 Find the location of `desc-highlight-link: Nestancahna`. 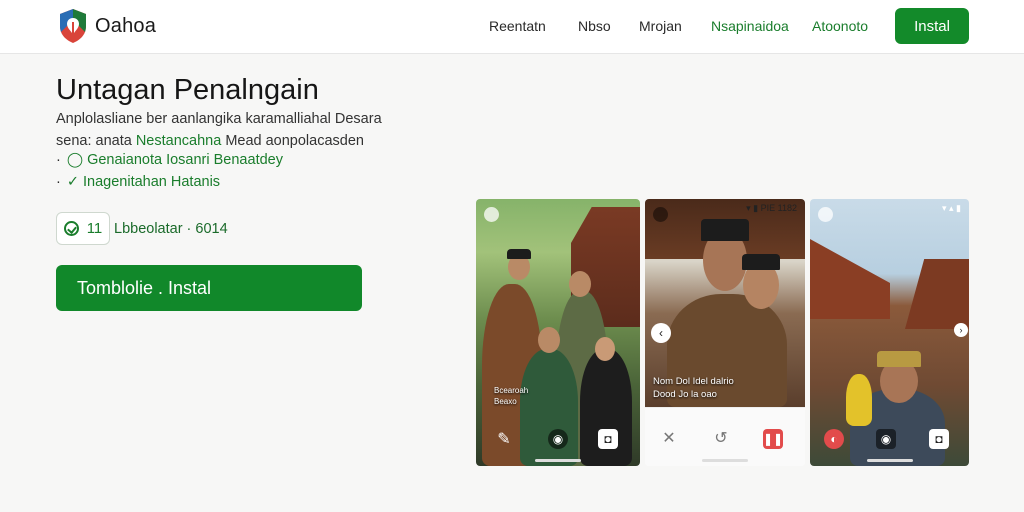

desc-highlight-link: Nestancahna is located at coordinates (178, 141).